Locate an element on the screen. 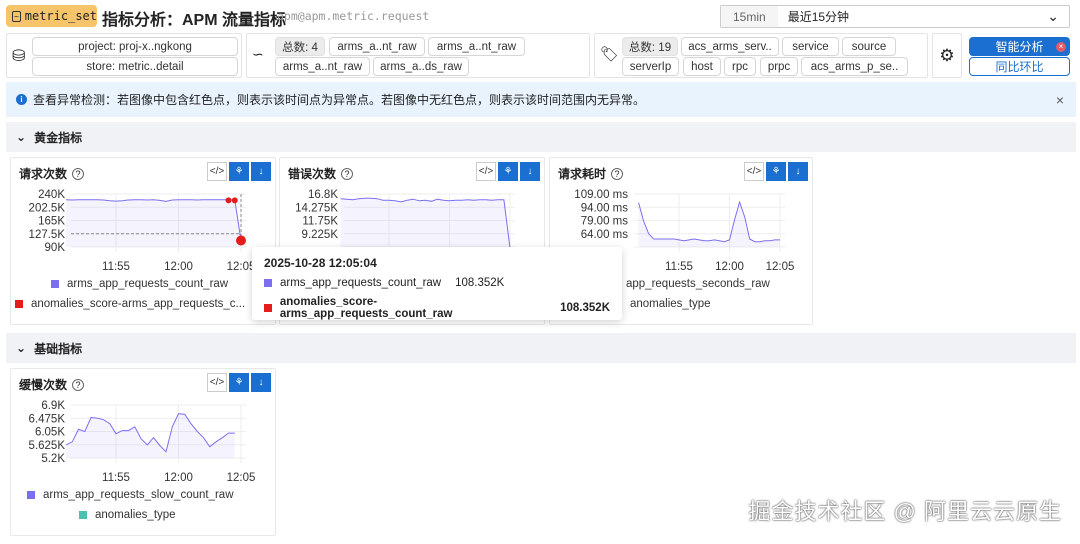 The width and height of the screenshot is (1080, 544). legend-item: arms_app_requests_count_raw is located at coordinates (139, 284).